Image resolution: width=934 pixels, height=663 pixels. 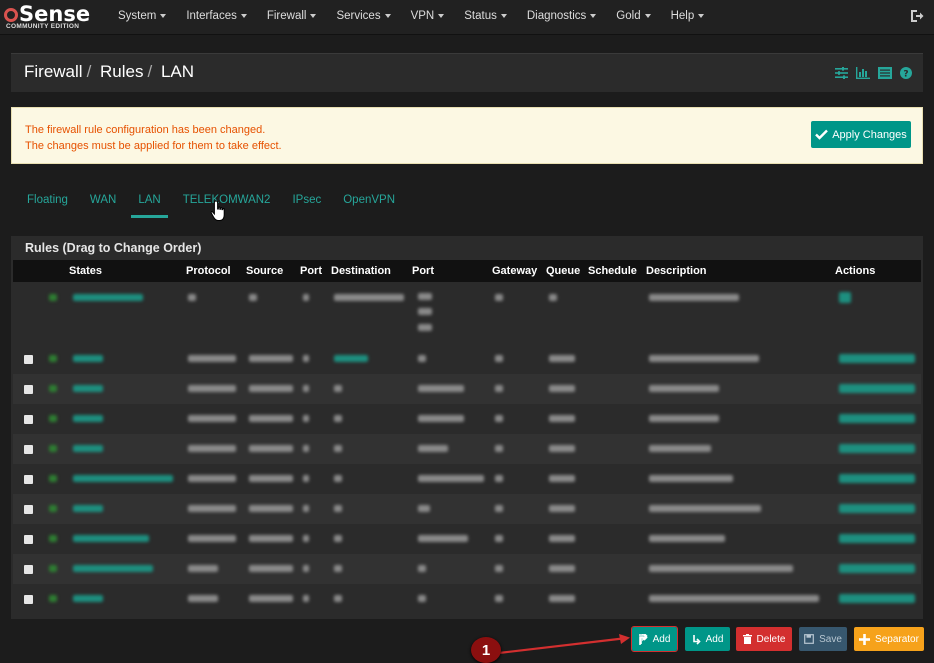 I want to click on panel-title: Rules (Drag to Change Order), so click(x=113, y=248).